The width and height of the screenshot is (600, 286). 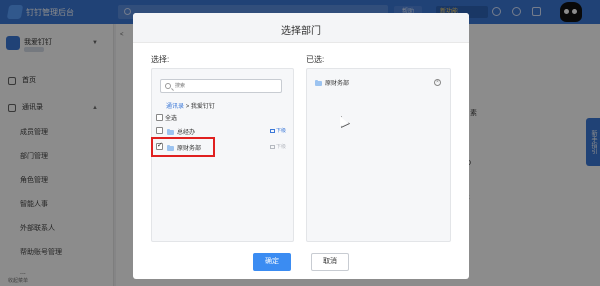 I want to click on dialog-header: 选择部门, so click(x=301, y=28).